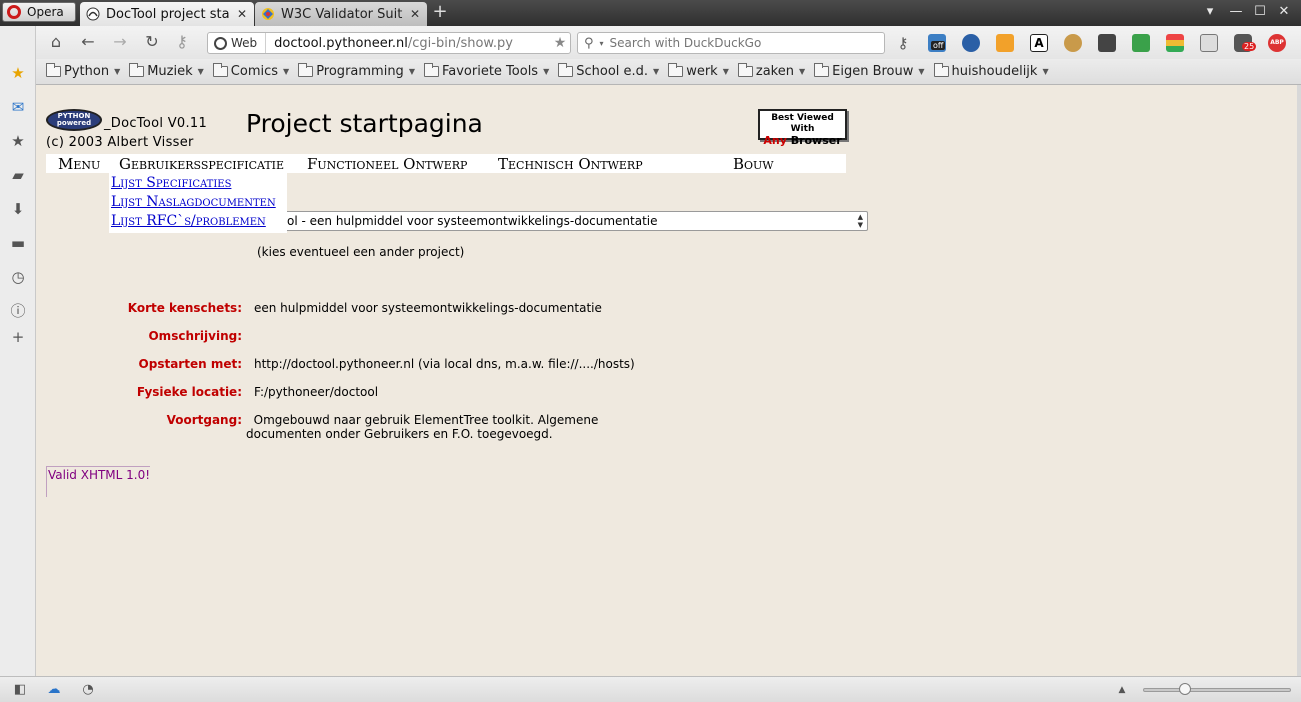 The width and height of the screenshot is (1301, 702). Describe the element at coordinates (753, 164) in the screenshot. I see `menu-item-bouw: Bouw` at that location.